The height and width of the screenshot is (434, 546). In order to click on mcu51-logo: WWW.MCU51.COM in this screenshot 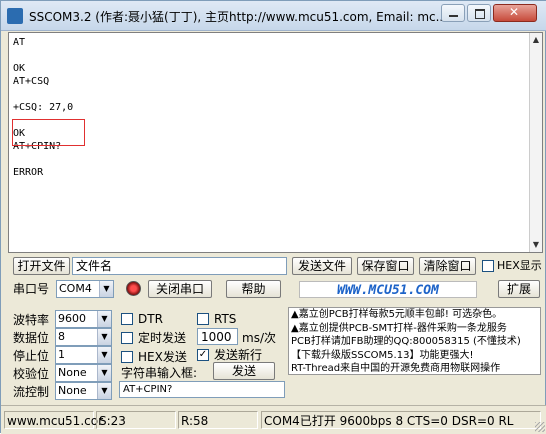, I will do `click(388, 289)`.